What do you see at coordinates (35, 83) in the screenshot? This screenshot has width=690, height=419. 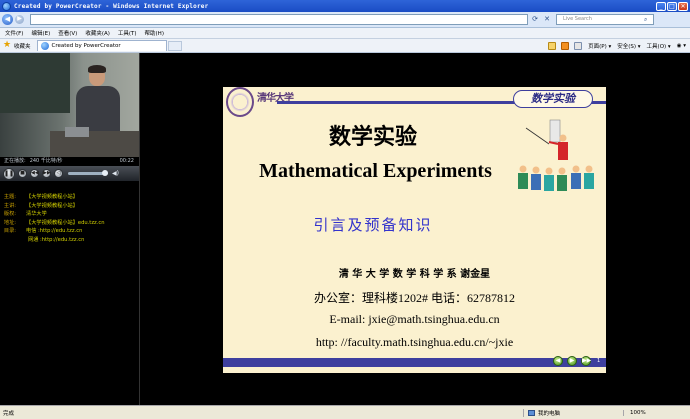 I see `blackboard` at bounding box center [35, 83].